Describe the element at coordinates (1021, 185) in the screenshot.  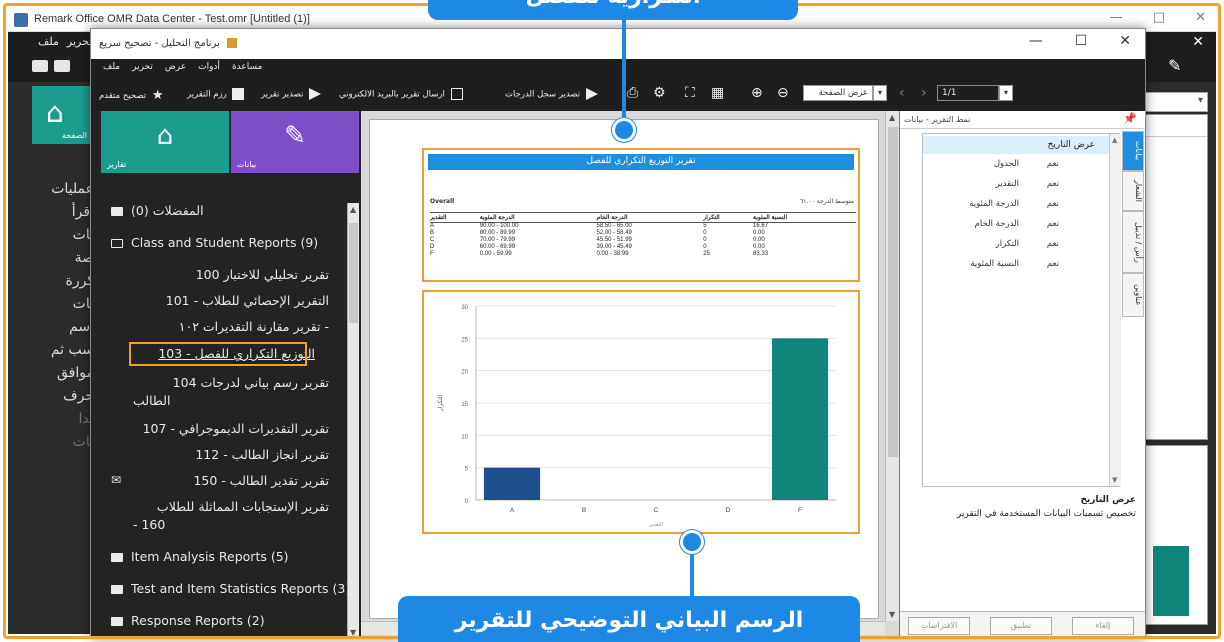
I see `list-item: التقدير نعم` at that location.